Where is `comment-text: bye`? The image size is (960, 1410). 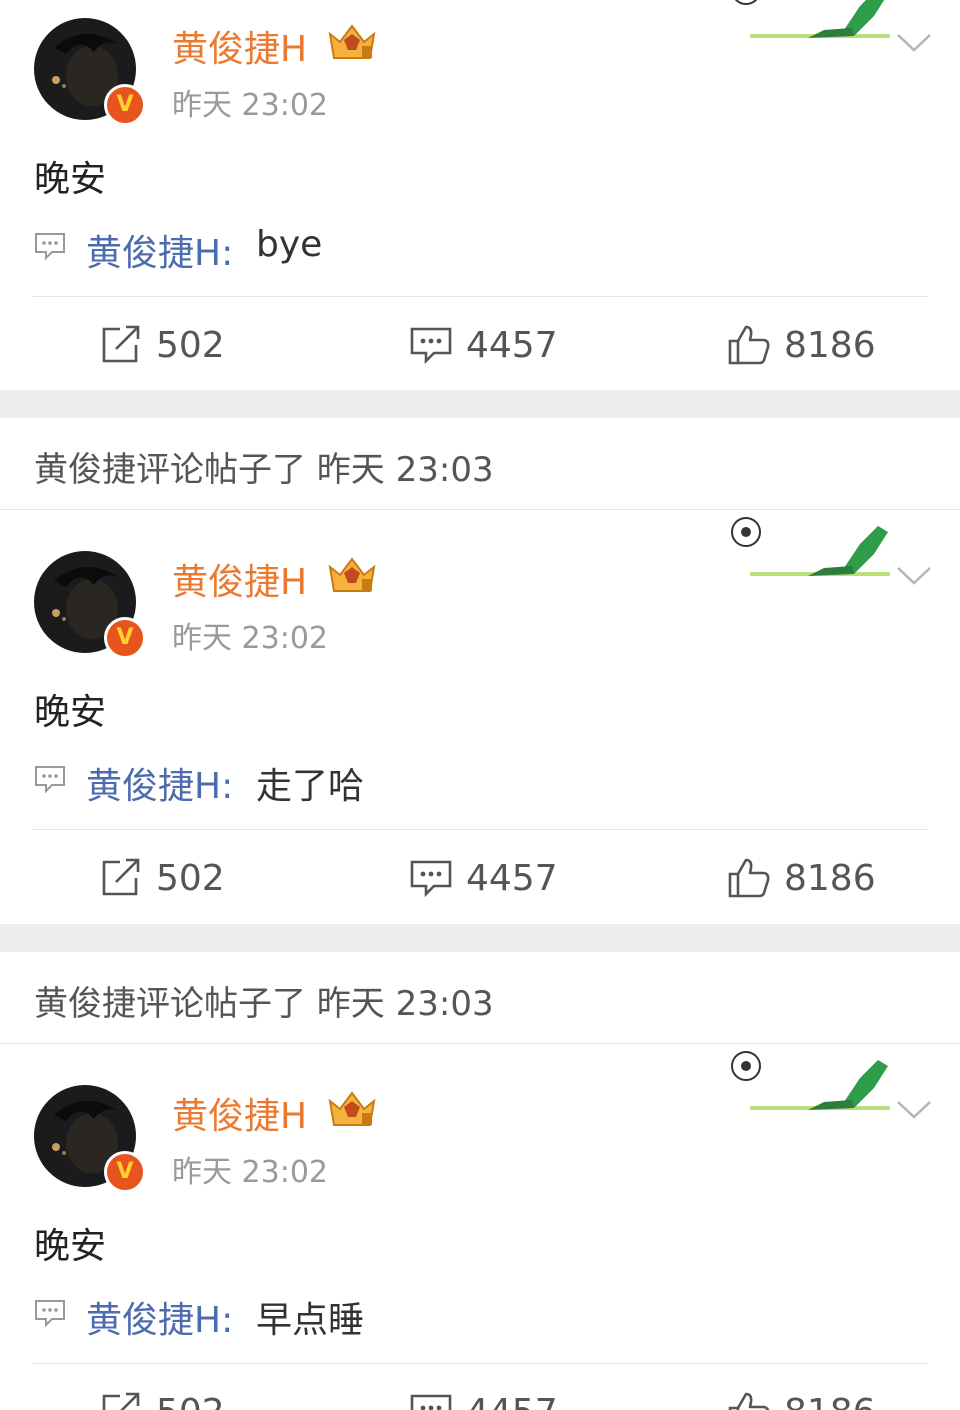 comment-text: bye is located at coordinates (289, 244).